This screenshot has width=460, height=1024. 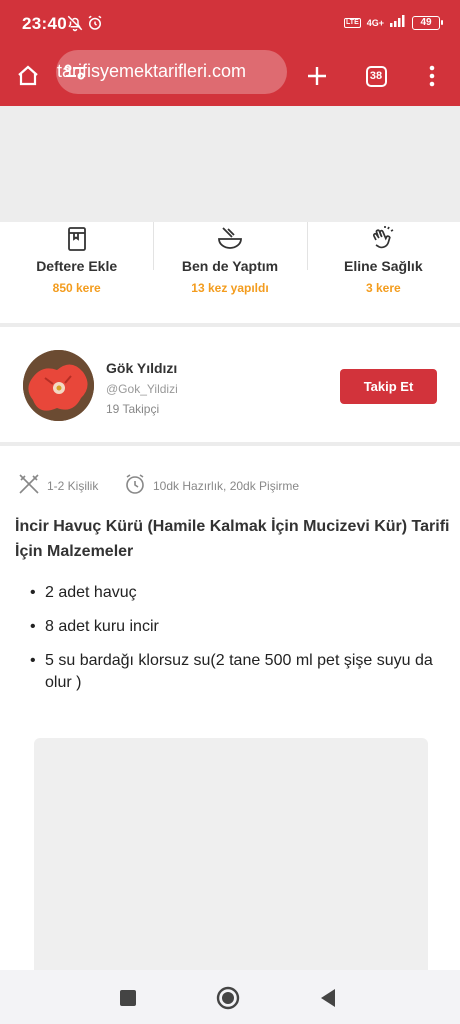 What do you see at coordinates (398, 23) in the screenshot?
I see `signal-icon` at bounding box center [398, 23].